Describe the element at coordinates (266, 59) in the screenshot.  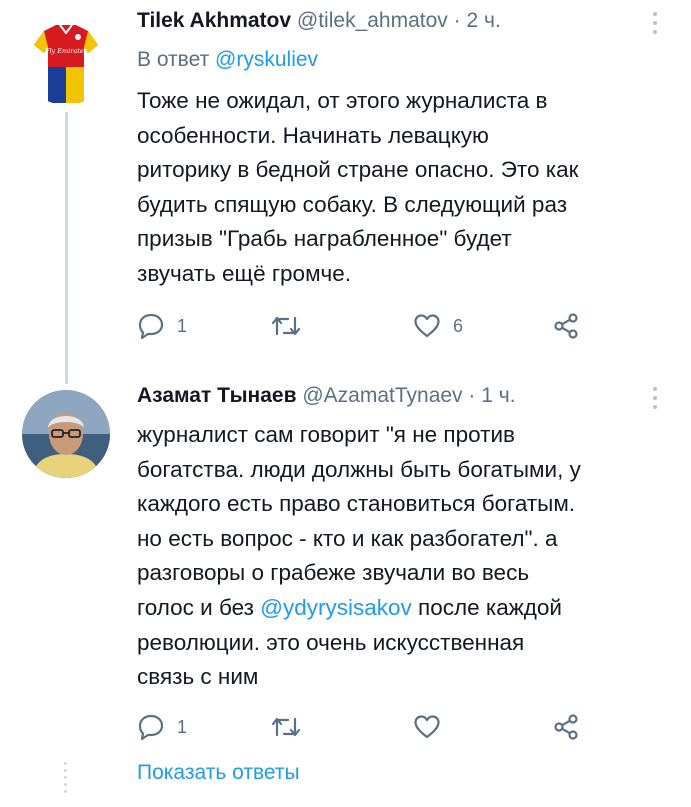
I see `reply-to-link: @ryskuliev` at that location.